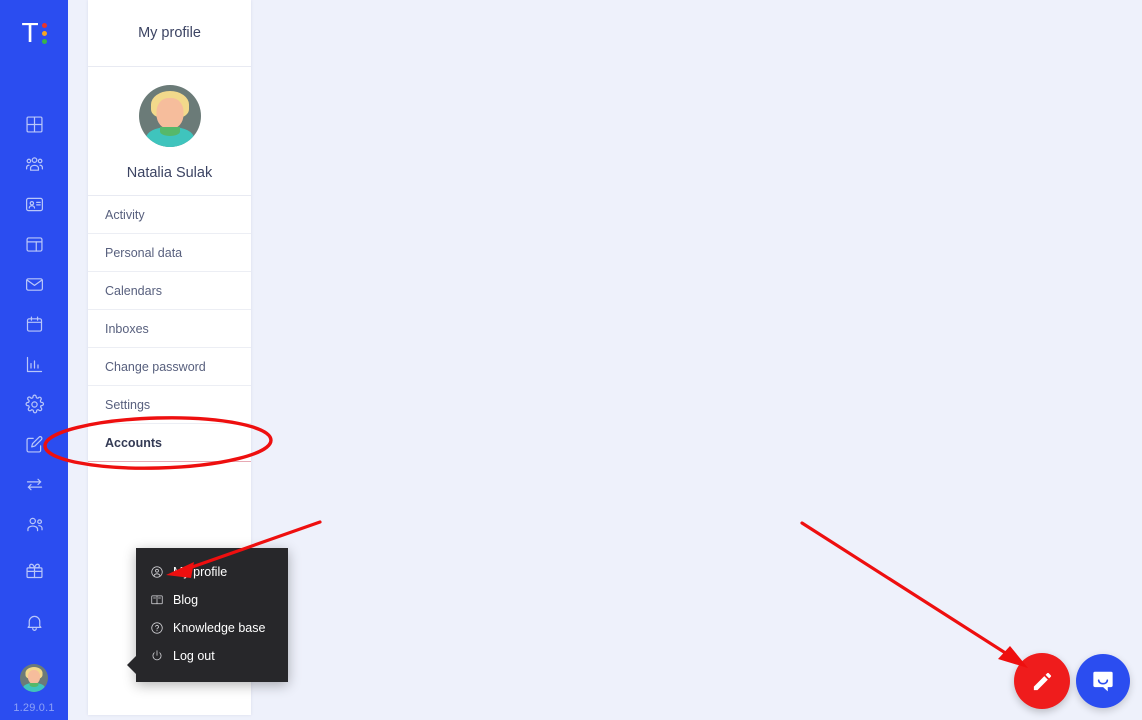  Describe the element at coordinates (34, 244) in the screenshot. I see `sidebar-item-board` at that location.